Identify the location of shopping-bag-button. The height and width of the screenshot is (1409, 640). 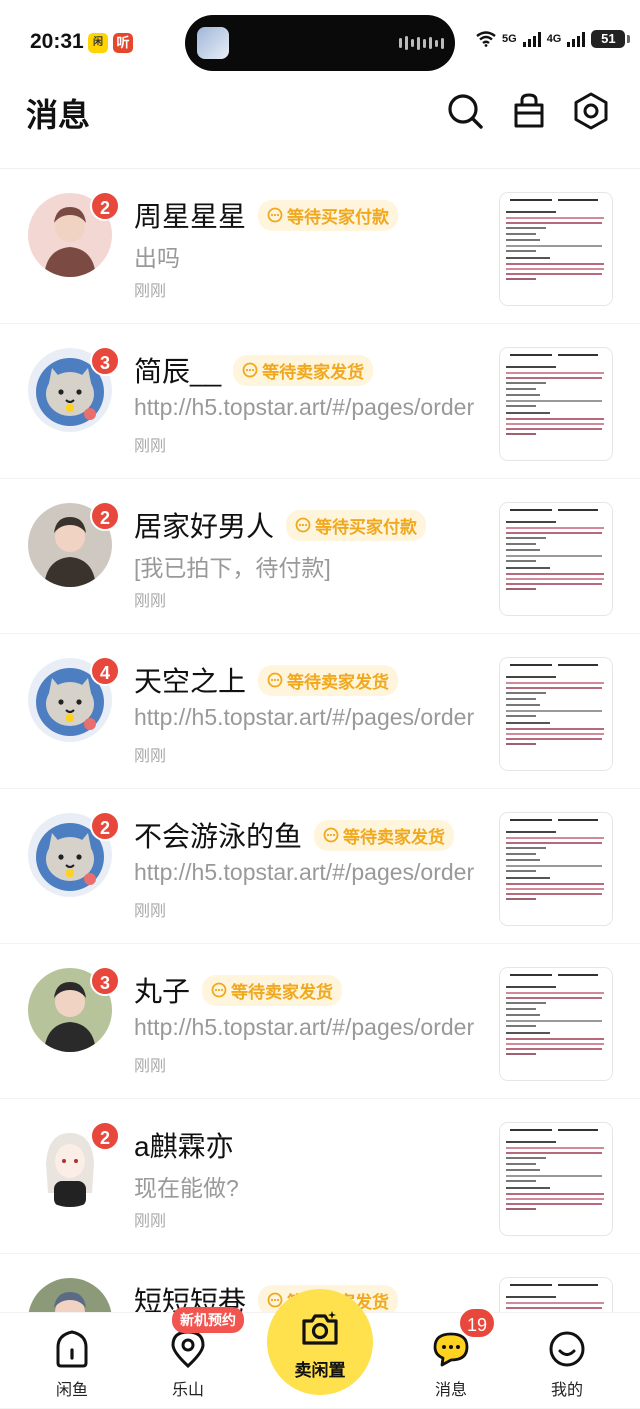
(529, 111).